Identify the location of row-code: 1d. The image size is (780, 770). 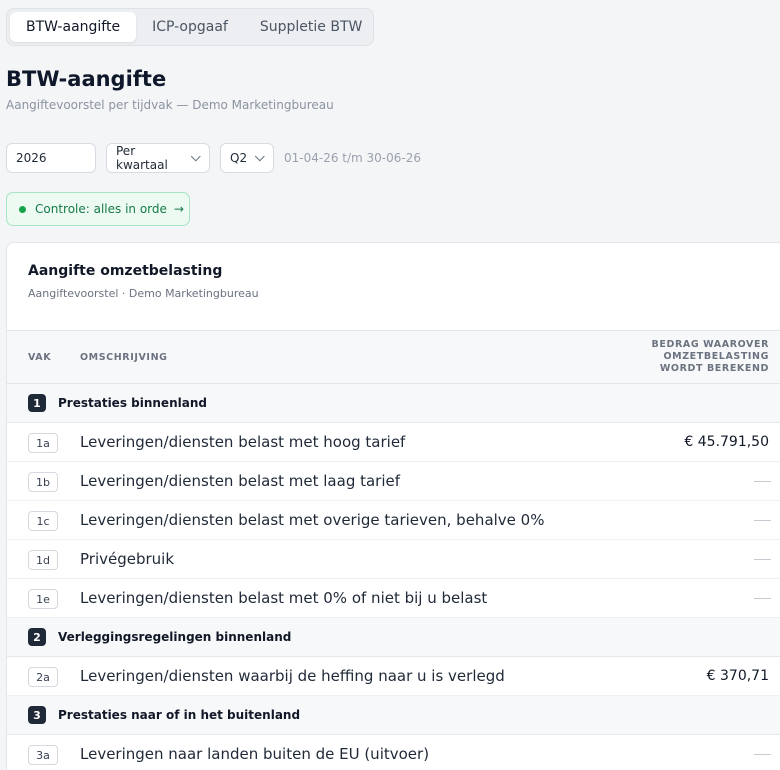
(43, 560).